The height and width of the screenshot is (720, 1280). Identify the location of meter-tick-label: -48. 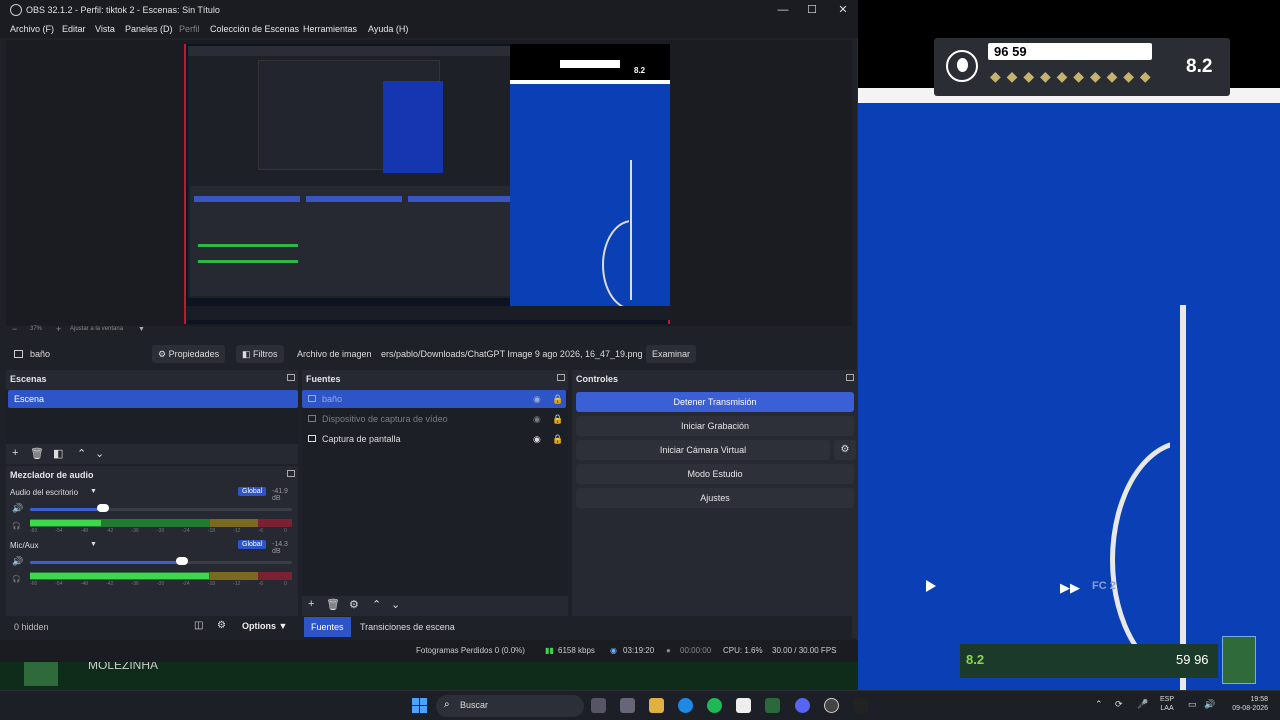
(84, 531).